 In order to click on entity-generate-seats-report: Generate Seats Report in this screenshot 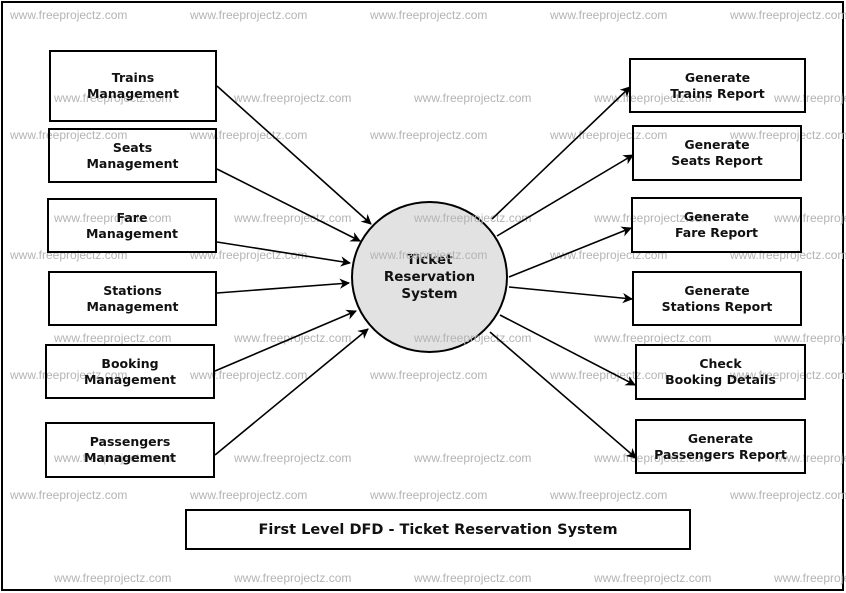, I will do `click(717, 153)`.